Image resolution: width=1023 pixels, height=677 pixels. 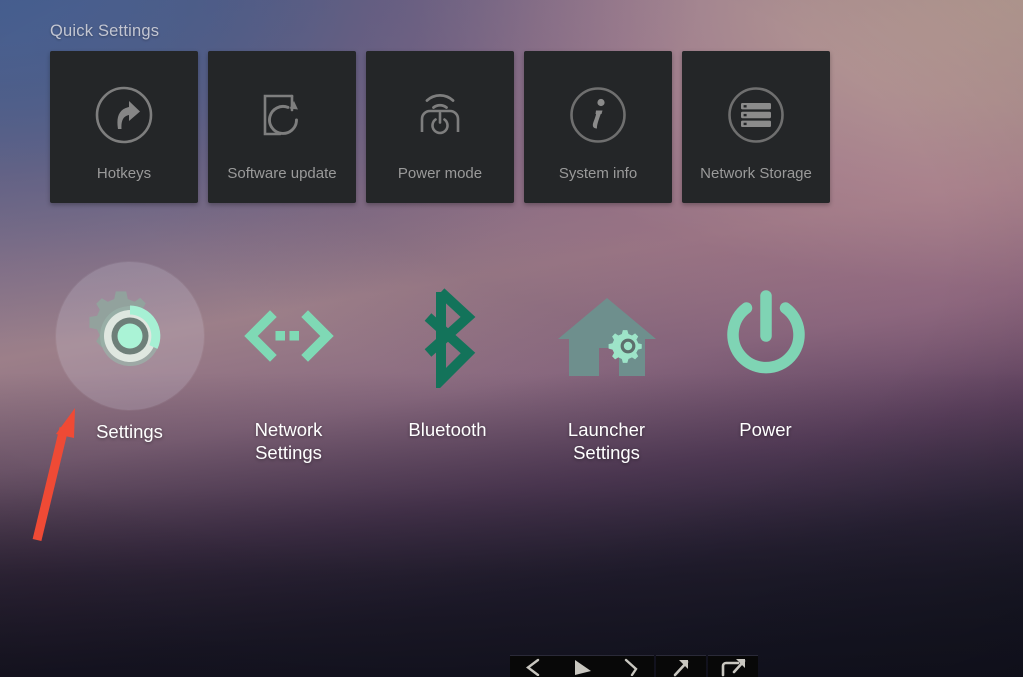 I want to click on quick-tile-power-mode: Power mode, so click(x=440, y=127).